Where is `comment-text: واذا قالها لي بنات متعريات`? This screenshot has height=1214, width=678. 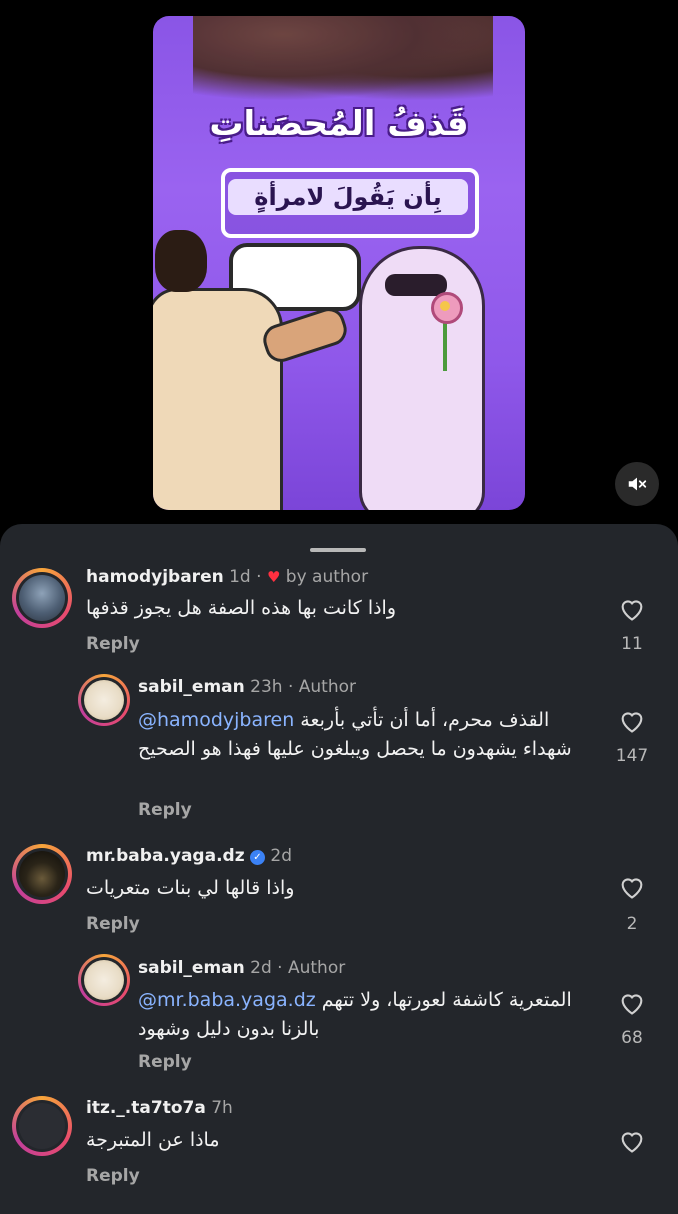
comment-text: واذا قالها لي بنات متعريات is located at coordinates (190, 888).